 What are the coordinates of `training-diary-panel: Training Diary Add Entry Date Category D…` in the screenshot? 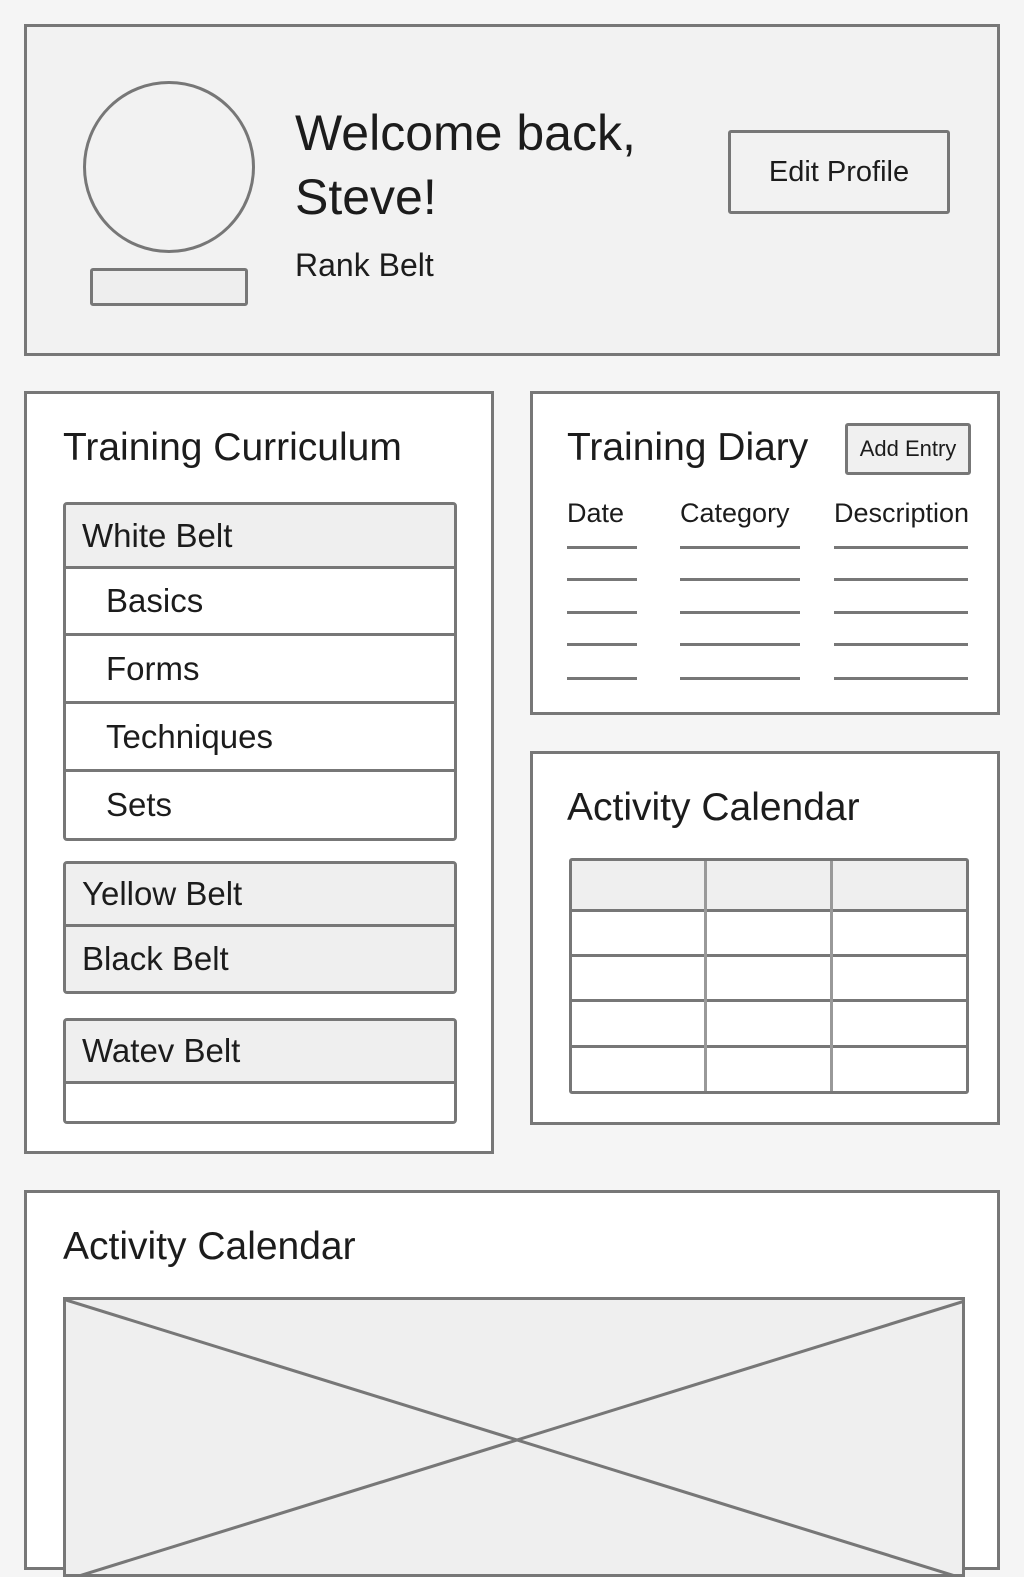 It's located at (765, 553).